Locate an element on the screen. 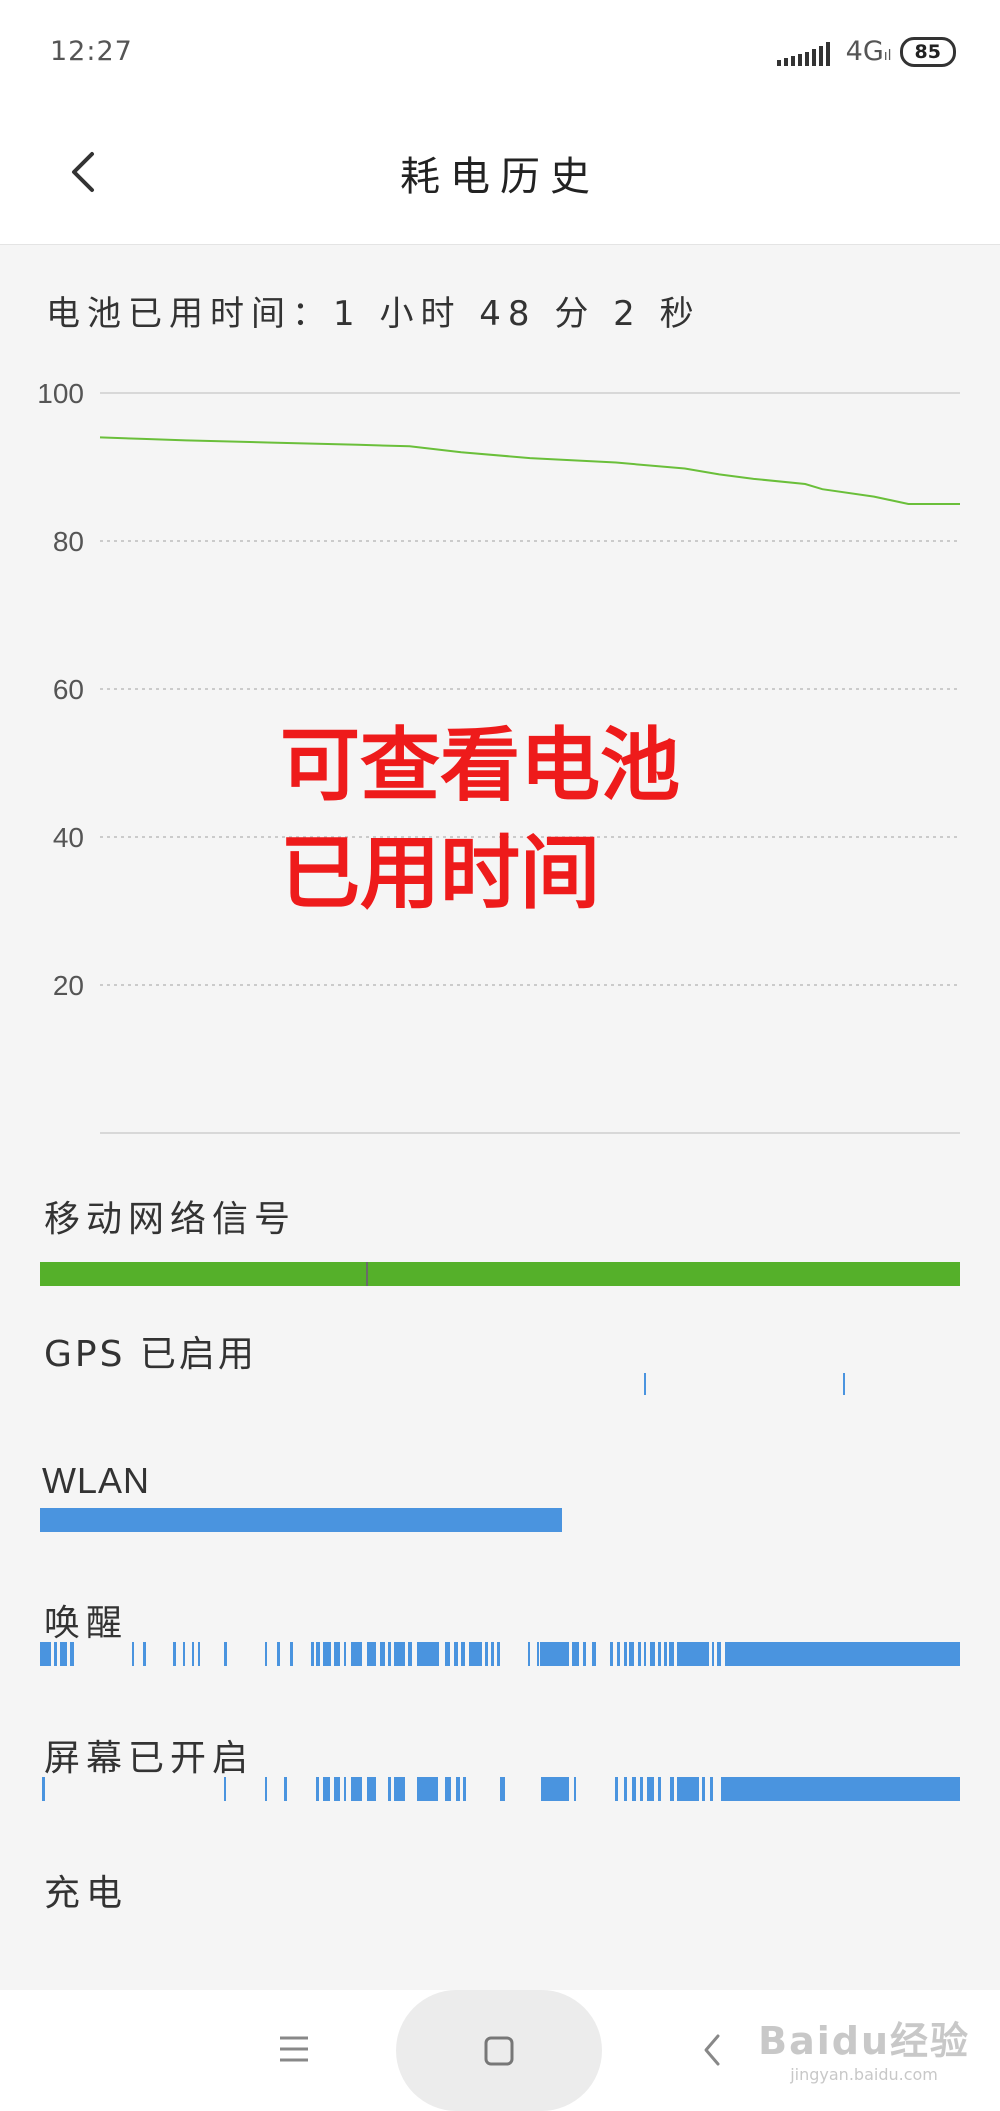 This screenshot has width=1000, height=2111. menu-icon is located at coordinates (294, 2049).